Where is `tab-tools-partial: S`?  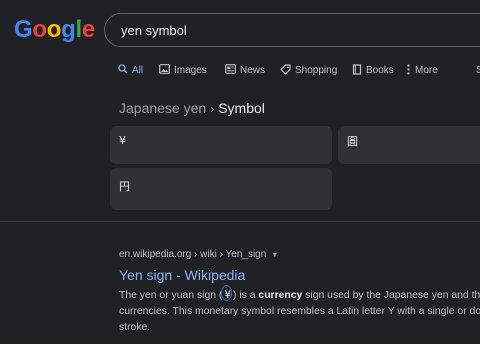 tab-tools-partial: S is located at coordinates (478, 72).